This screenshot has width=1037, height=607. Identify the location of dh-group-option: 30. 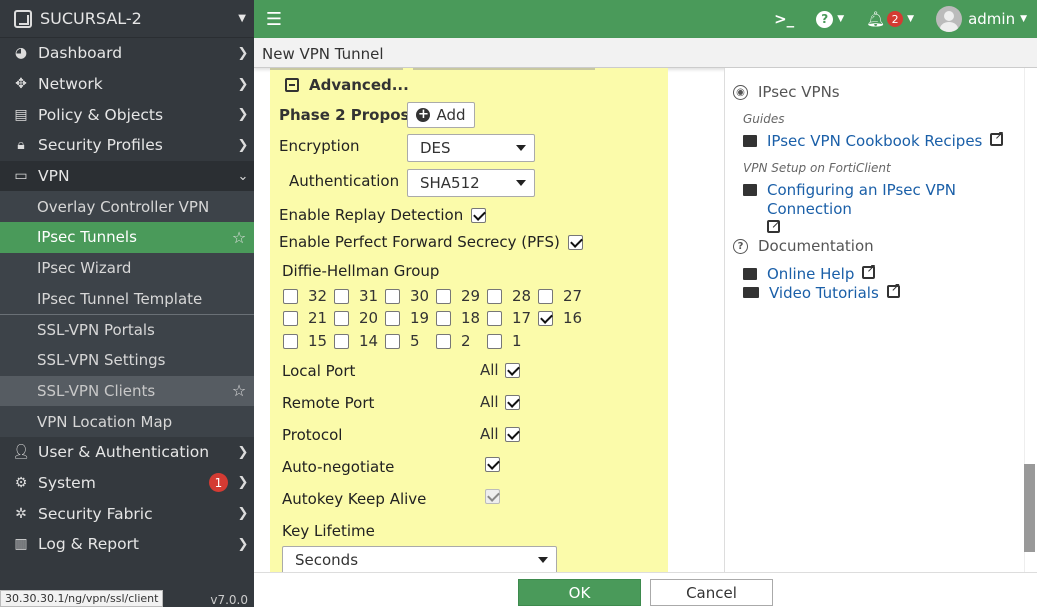
(407, 296).